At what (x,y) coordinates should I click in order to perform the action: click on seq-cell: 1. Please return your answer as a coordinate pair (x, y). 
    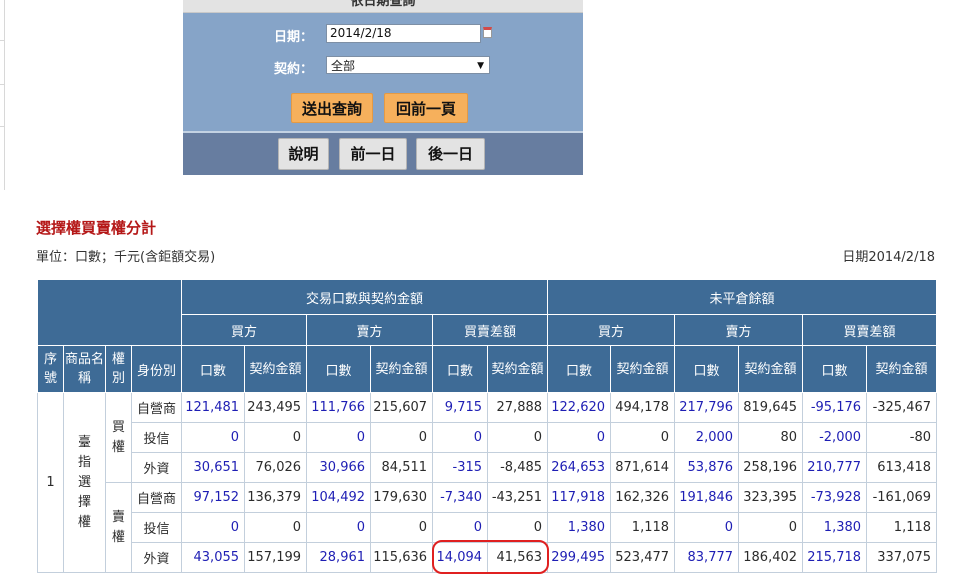
    Looking at the image, I should click on (50, 482).